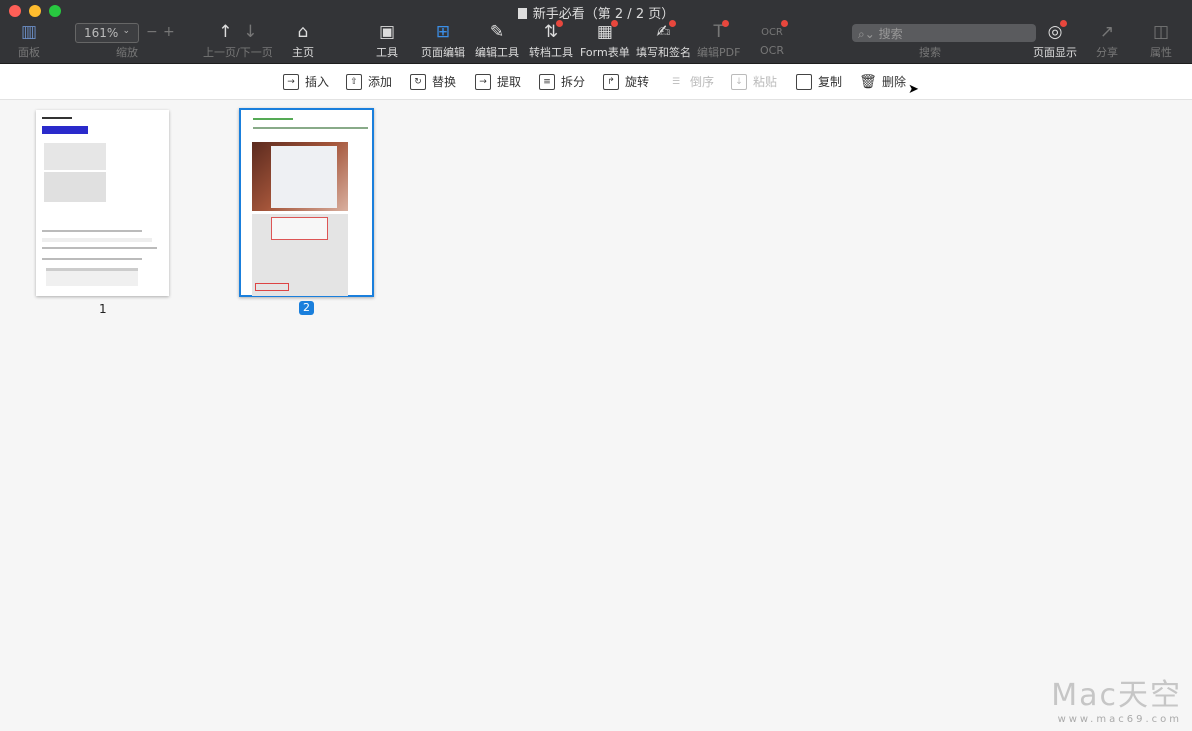 Image resolution: width=1192 pixels, height=731 pixels. Describe the element at coordinates (663, 52) in the screenshot. I see `fill-sign-label: 填写和签名` at that location.